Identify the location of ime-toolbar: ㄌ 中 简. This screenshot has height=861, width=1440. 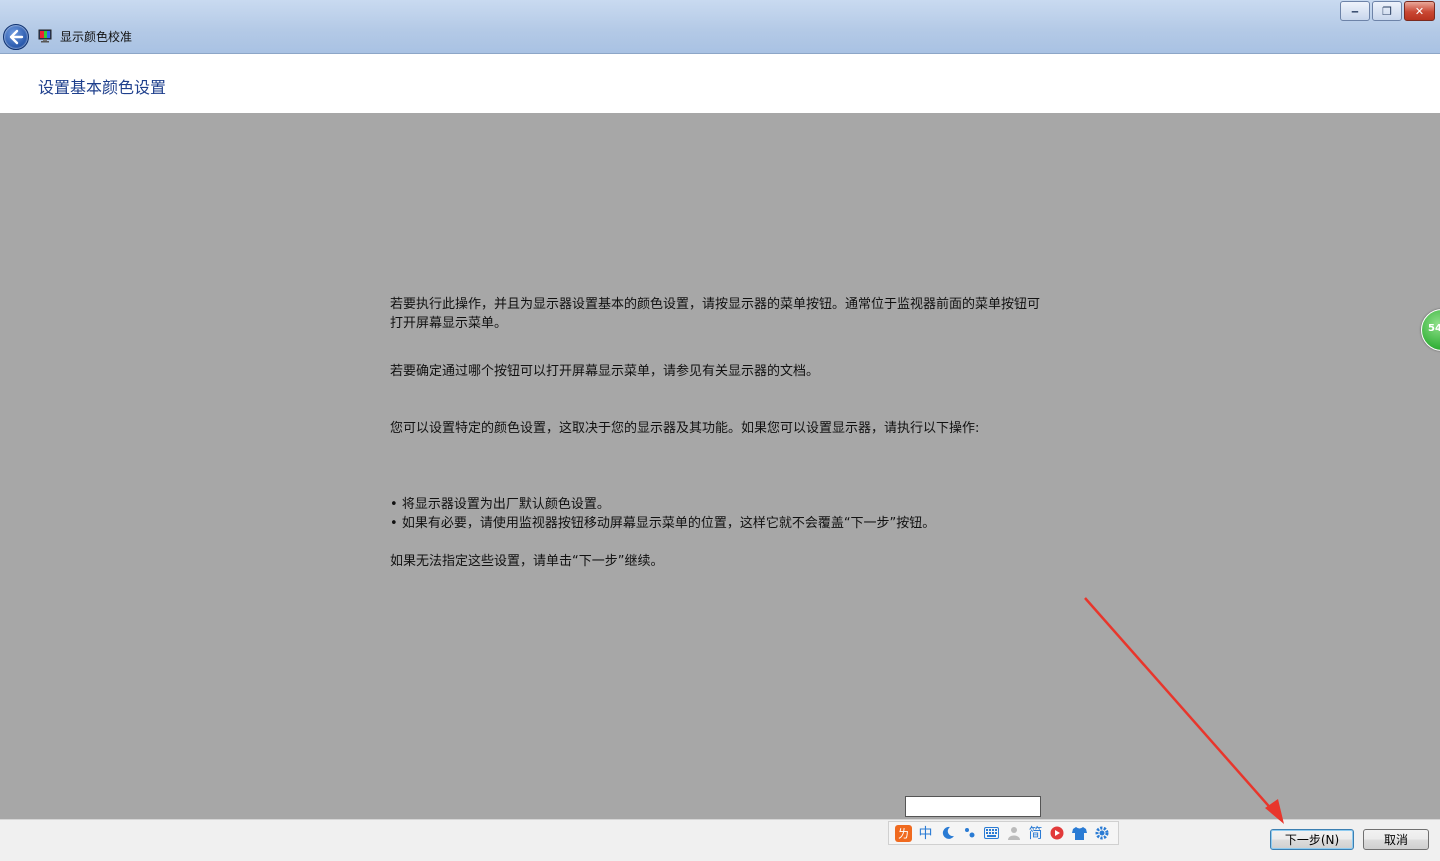
(1003, 833).